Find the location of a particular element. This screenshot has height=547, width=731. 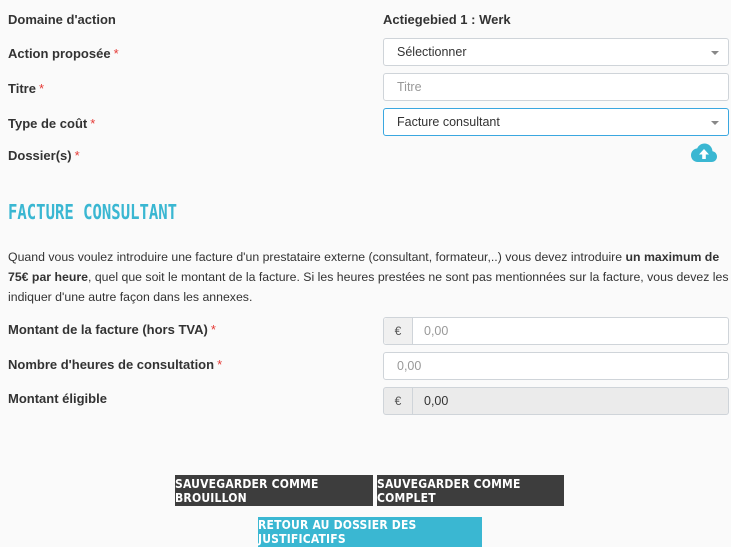

eligible-label: Montant éligible is located at coordinates (57, 398).